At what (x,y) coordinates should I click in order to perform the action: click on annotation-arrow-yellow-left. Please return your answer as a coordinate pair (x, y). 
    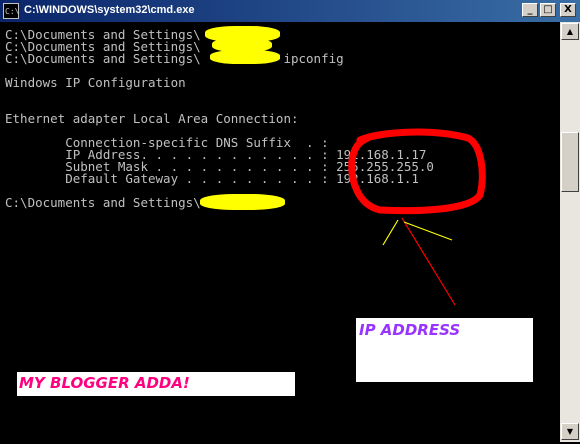
    Looking at the image, I should click on (390, 232).